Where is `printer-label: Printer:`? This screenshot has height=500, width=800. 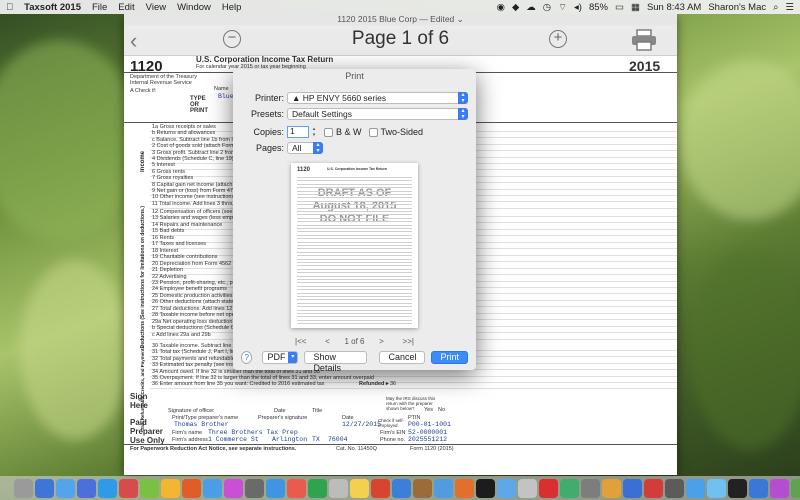
printer-label: Printer: is located at coordinates (269, 98).